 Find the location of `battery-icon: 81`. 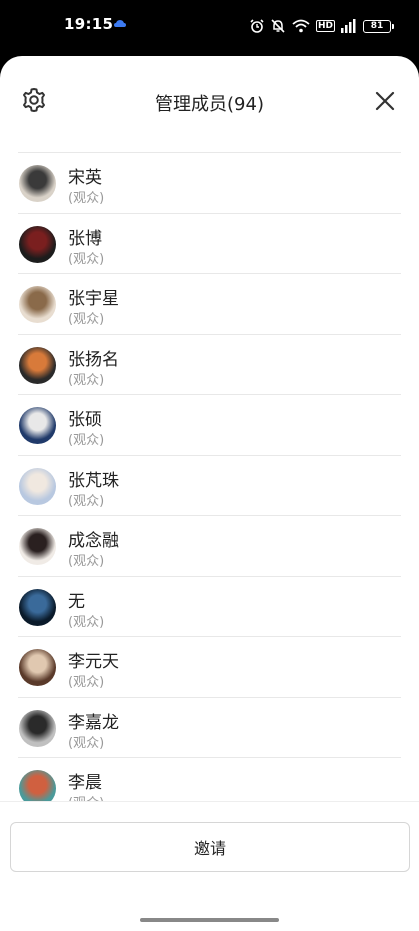

battery-icon: 81 is located at coordinates (378, 26).